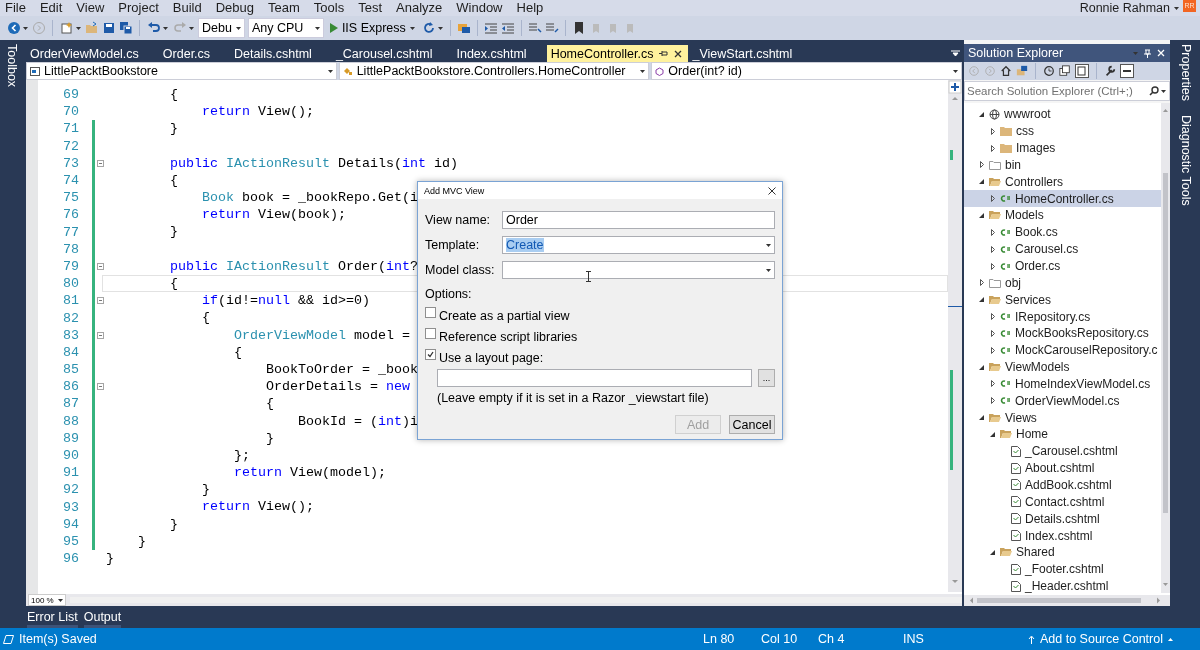 This screenshot has width=1200, height=650. I want to click on menu-item: Edit, so click(51, 8).